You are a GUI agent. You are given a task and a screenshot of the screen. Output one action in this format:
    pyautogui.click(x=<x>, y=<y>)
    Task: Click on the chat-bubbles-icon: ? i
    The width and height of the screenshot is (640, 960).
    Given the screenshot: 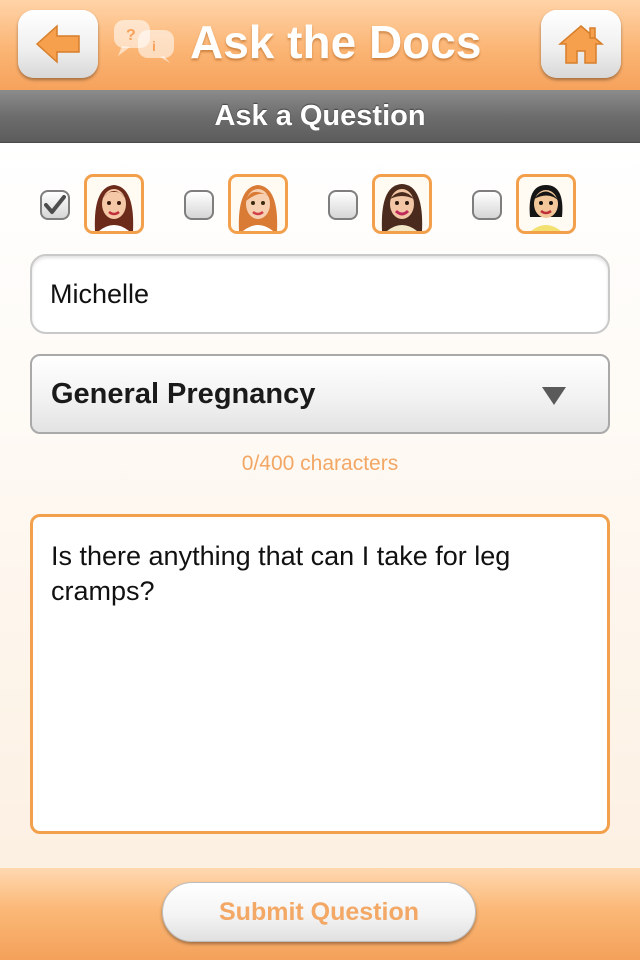 What is the action you would take?
    pyautogui.click(x=144, y=41)
    